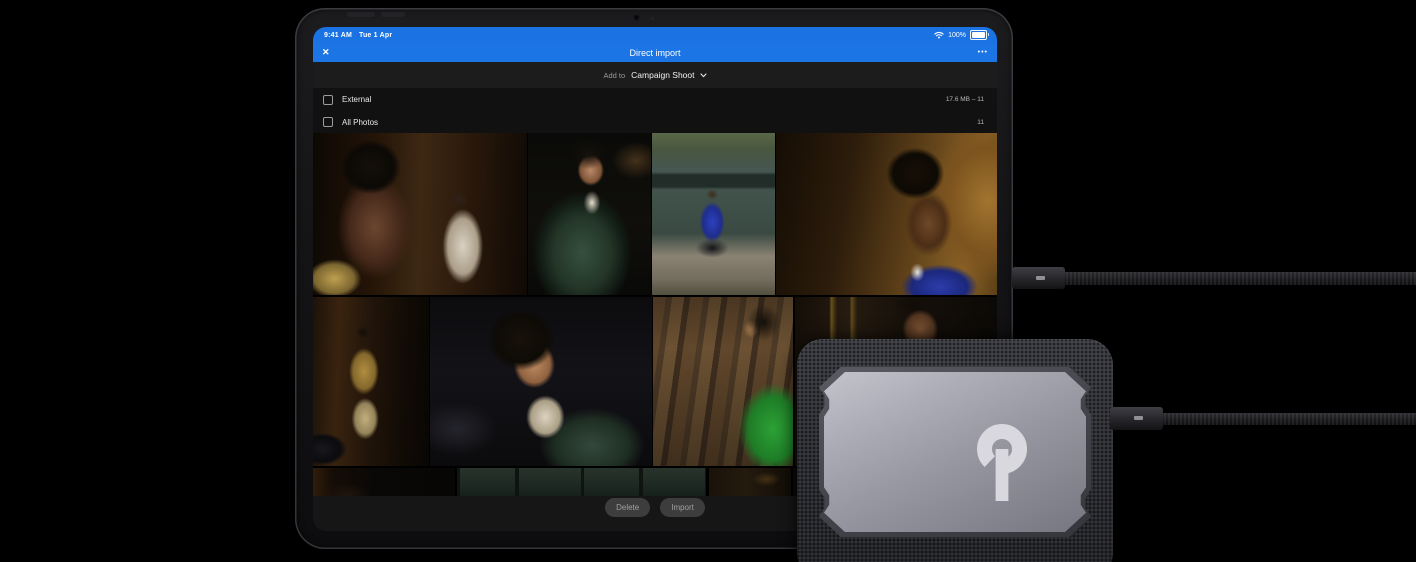 The width and height of the screenshot is (1416, 562). I want to click on usb-cable-to-ipad, so click(1239, 278).